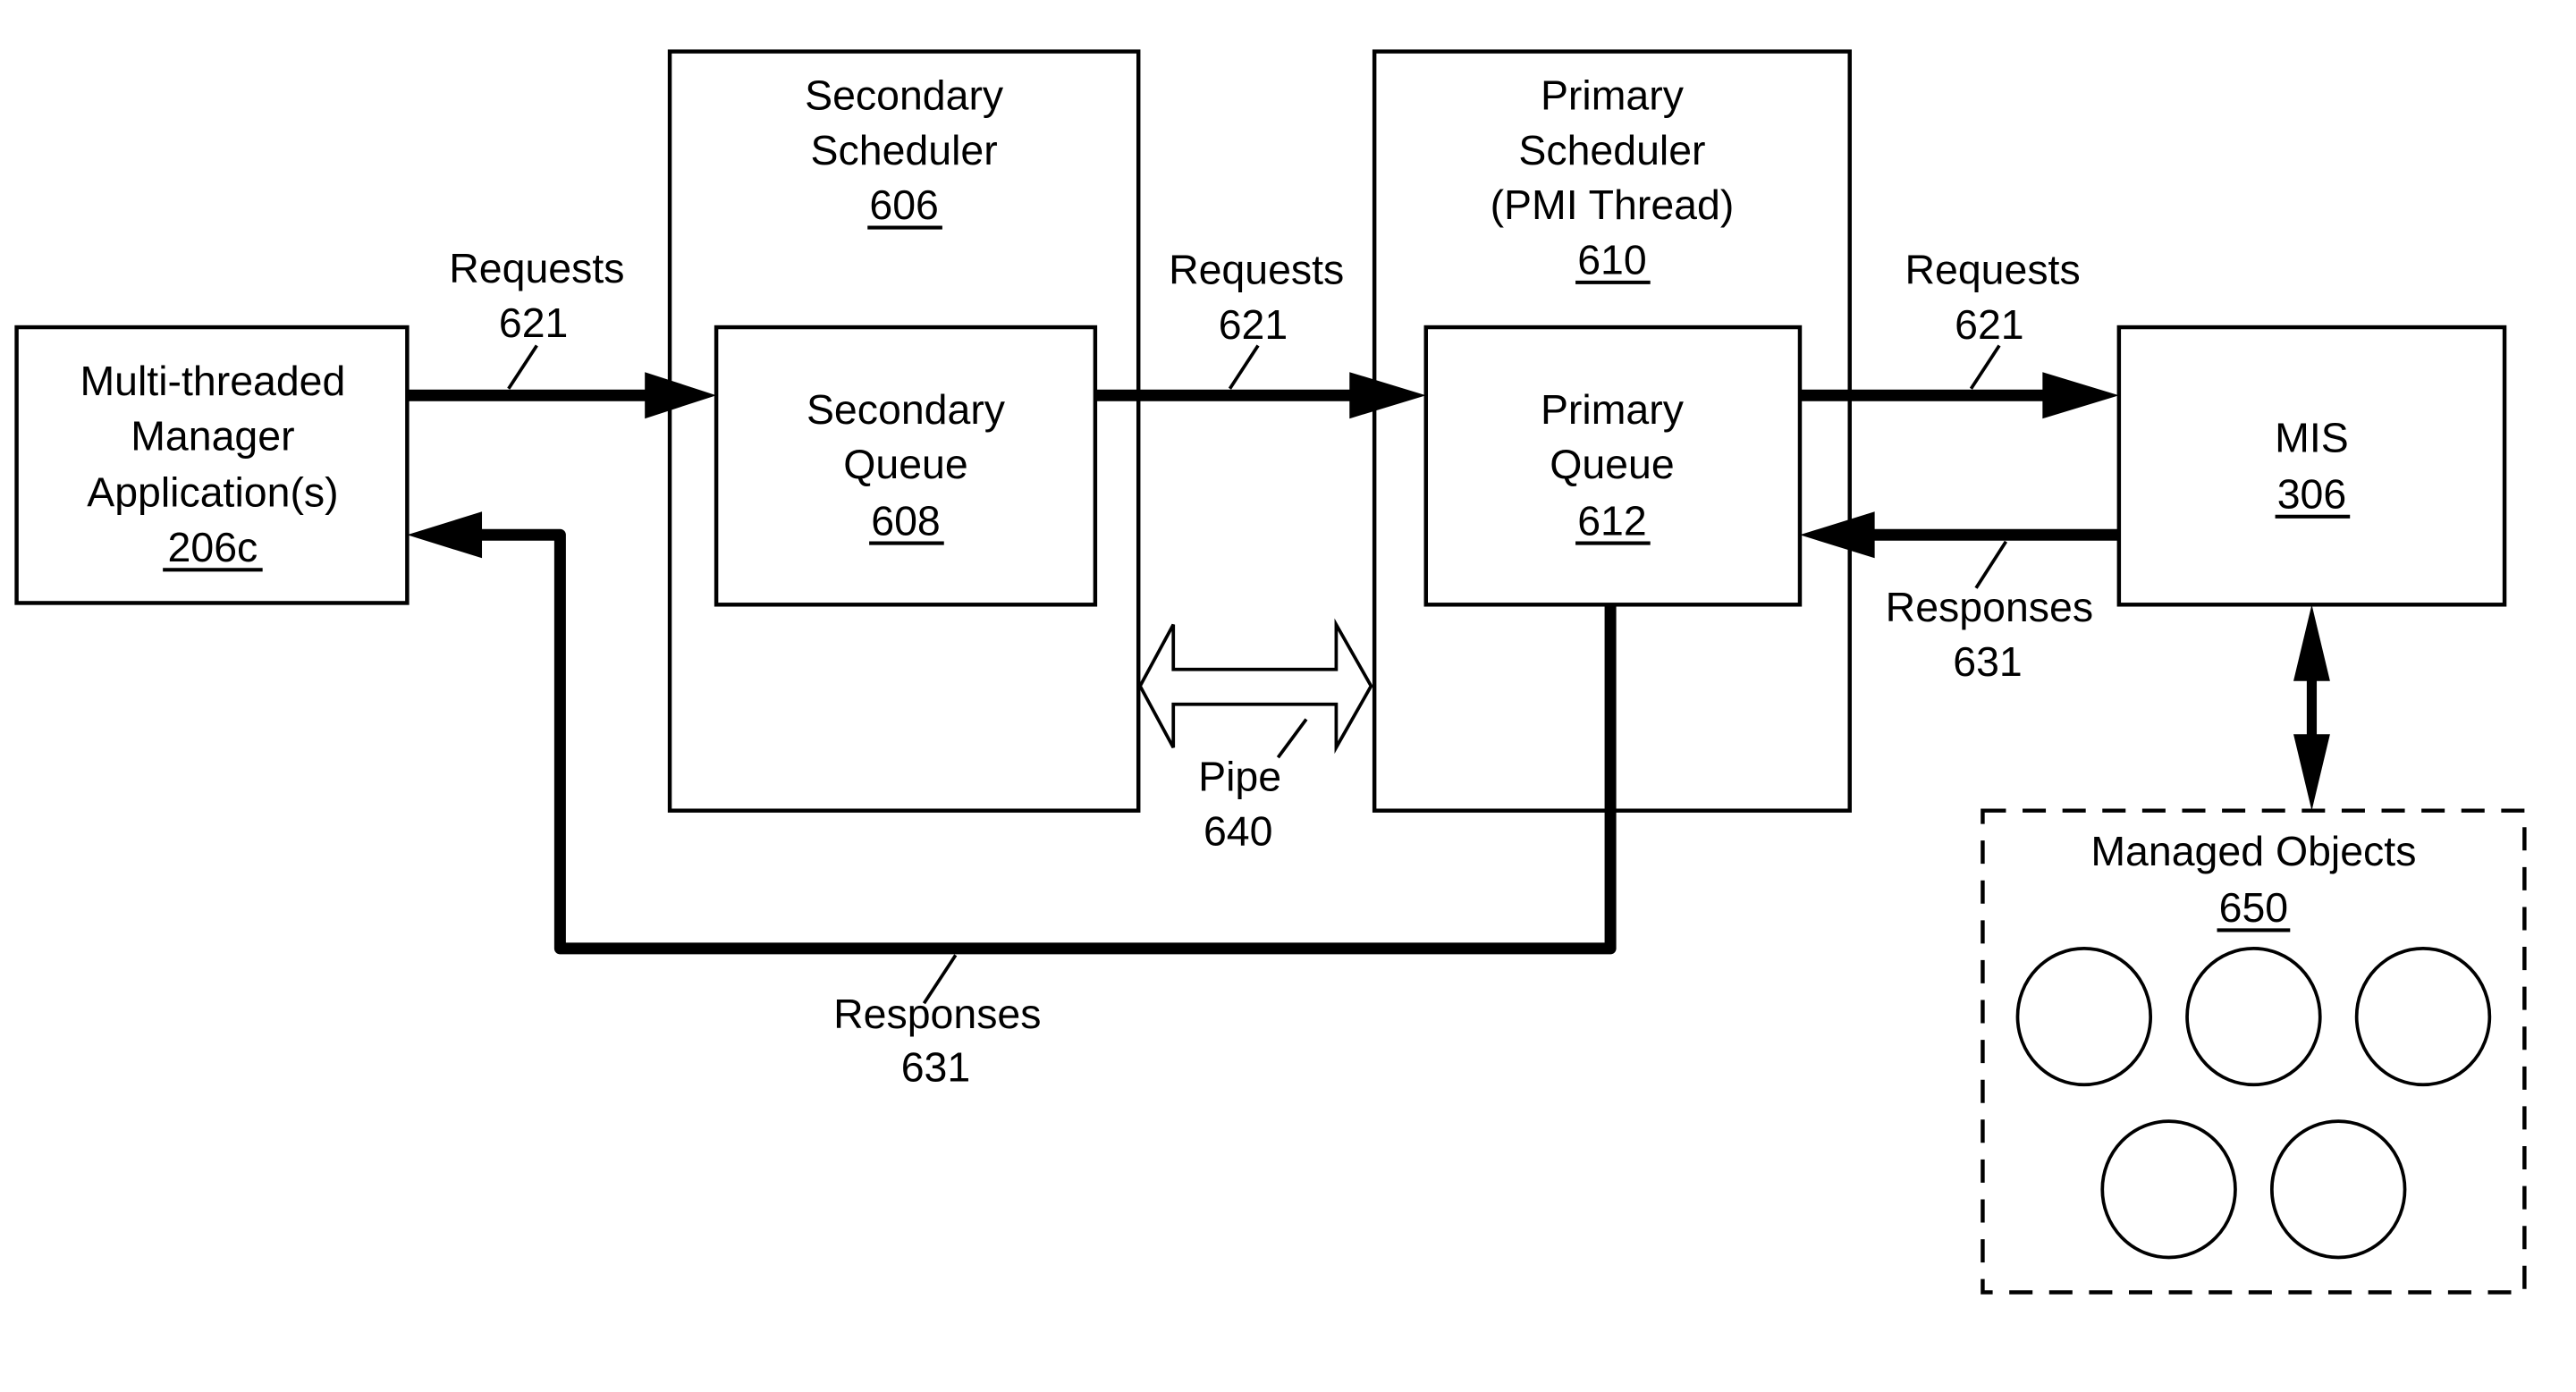  What do you see at coordinates (1613, 410) in the screenshot?
I see `primary-queue-line-1: Primary` at bounding box center [1613, 410].